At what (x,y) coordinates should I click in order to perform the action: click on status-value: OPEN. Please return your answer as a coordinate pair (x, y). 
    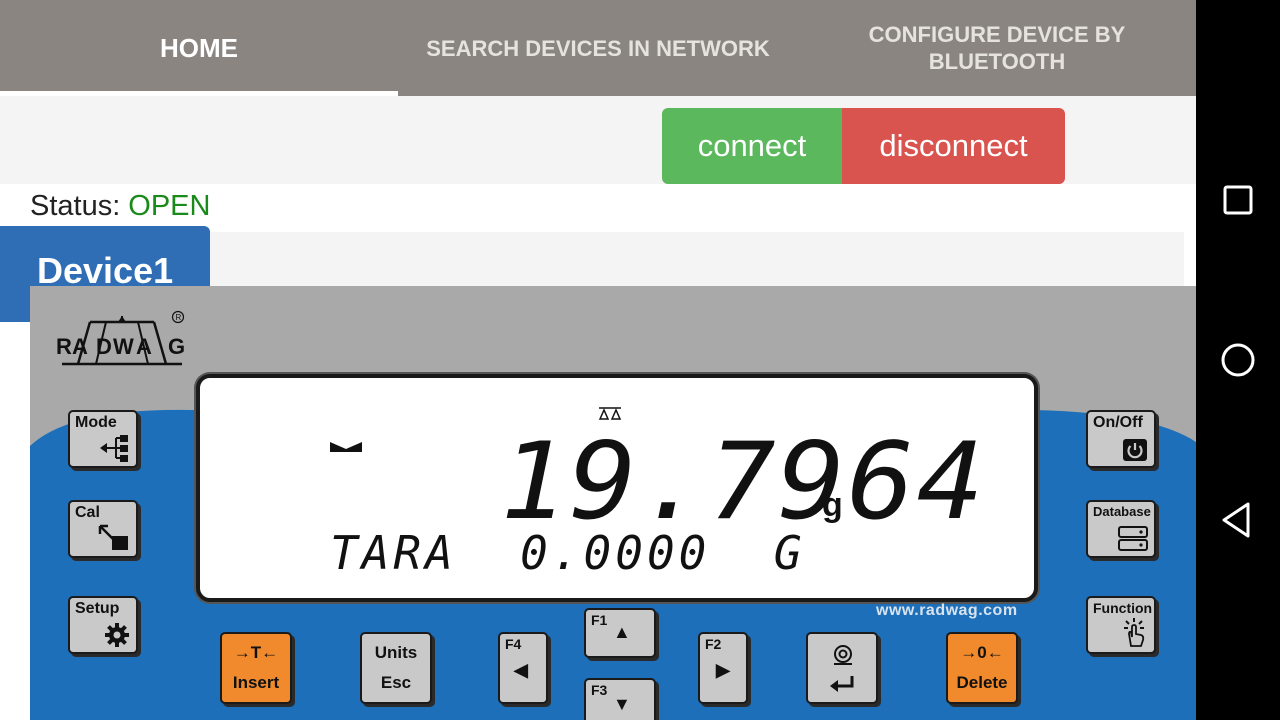
    Looking at the image, I should click on (169, 206).